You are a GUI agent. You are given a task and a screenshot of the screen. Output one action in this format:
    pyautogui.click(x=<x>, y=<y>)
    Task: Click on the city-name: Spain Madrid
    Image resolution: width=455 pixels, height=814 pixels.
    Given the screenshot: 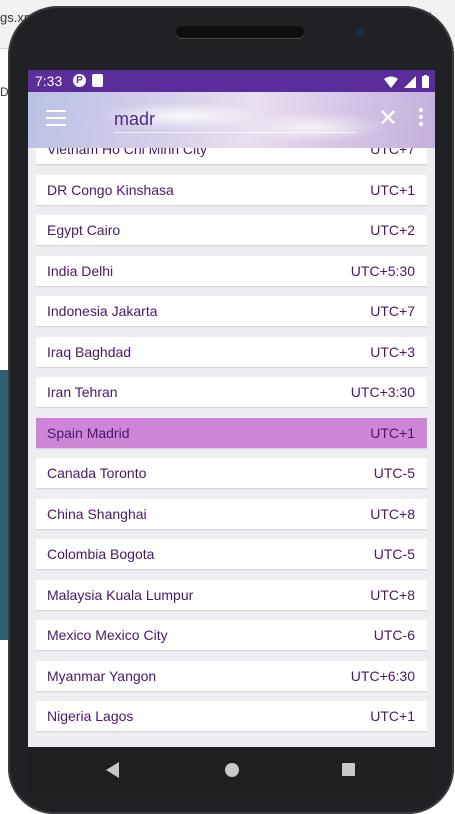 What is the action you would take?
    pyautogui.click(x=88, y=432)
    